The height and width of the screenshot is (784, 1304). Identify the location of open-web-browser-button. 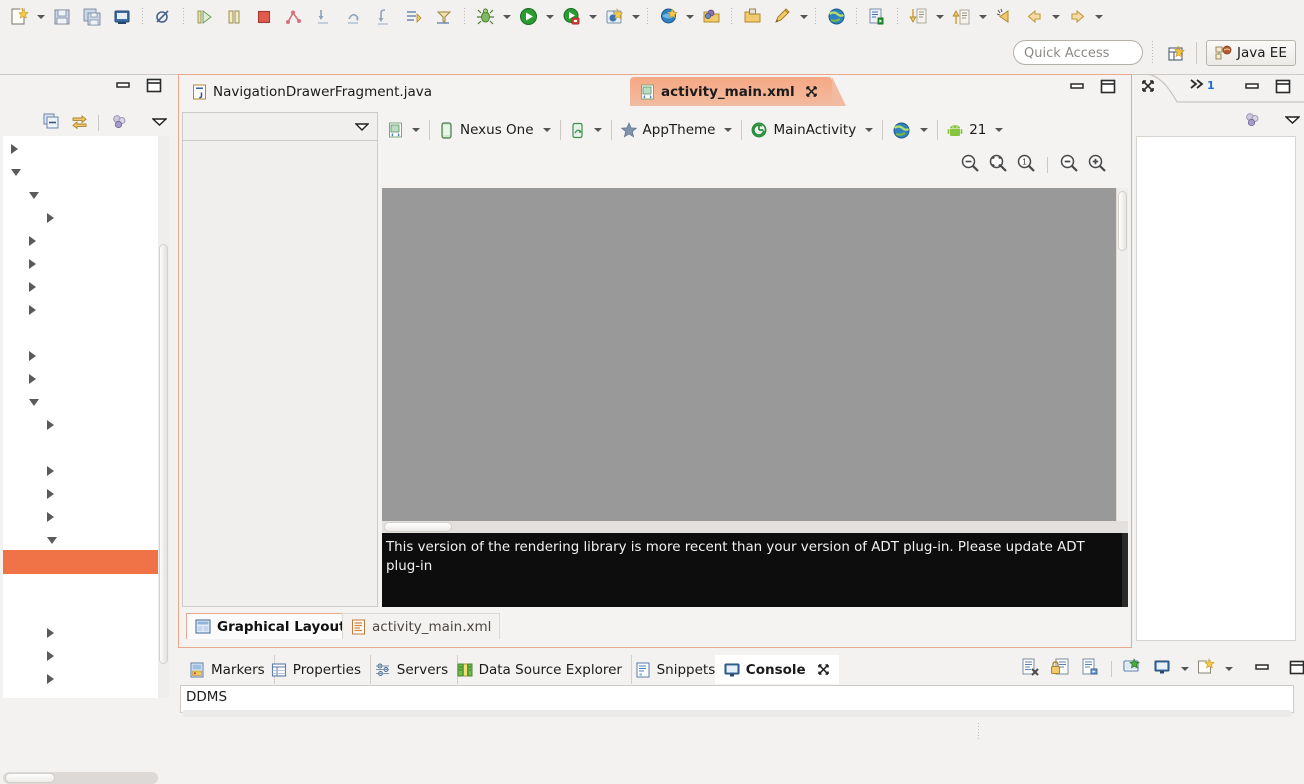
(836, 17).